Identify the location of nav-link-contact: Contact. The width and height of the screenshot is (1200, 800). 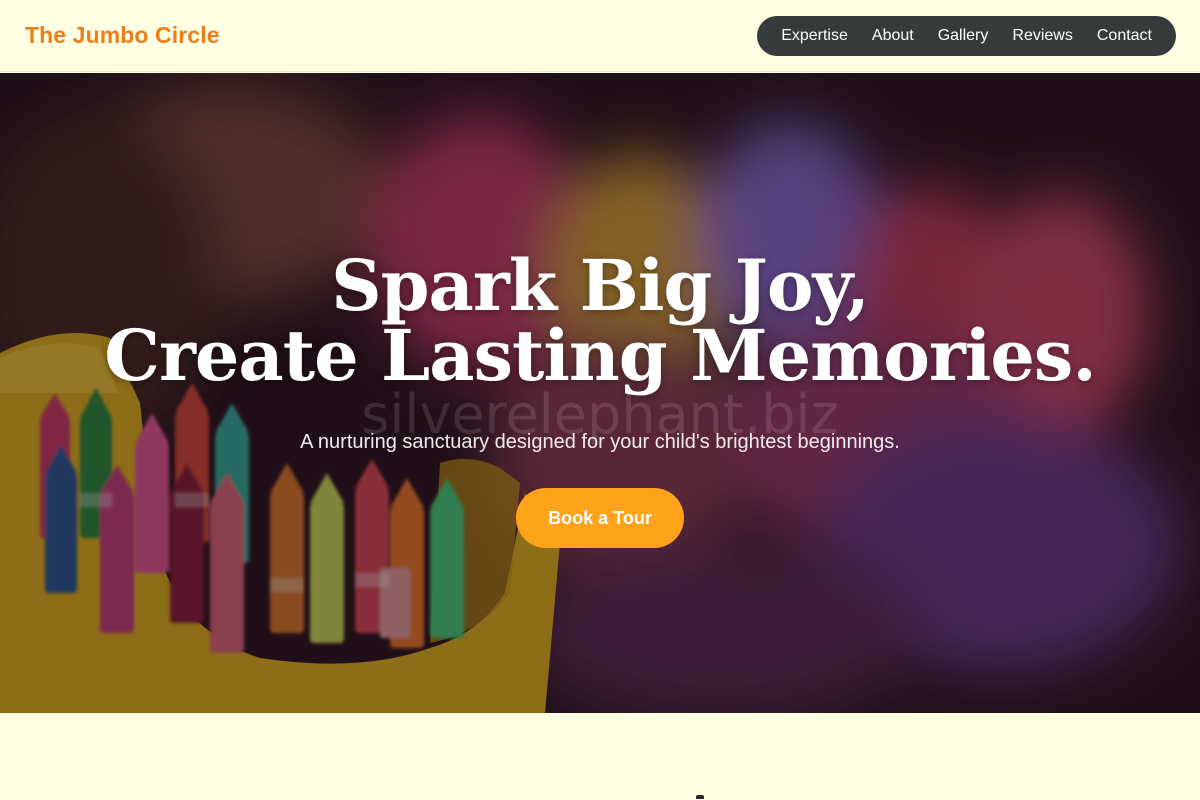
(1124, 36).